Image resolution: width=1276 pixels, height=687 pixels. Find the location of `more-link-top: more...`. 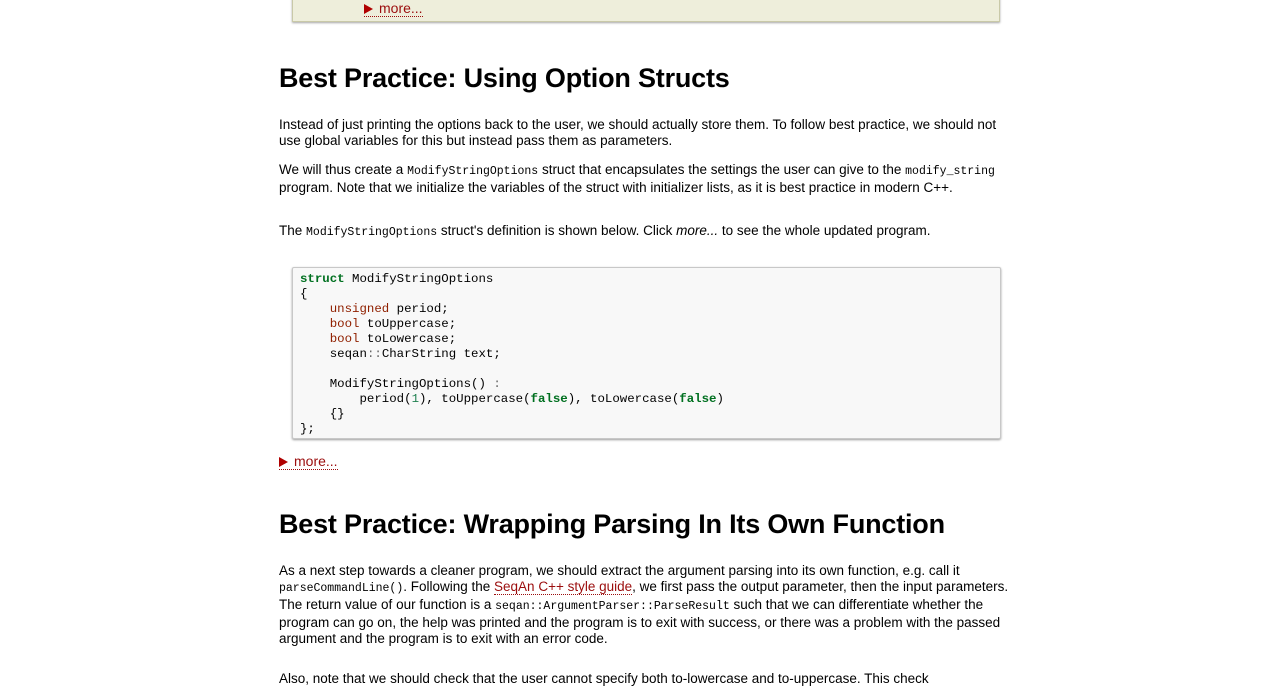

more-link-top: more... is located at coordinates (393, 8).